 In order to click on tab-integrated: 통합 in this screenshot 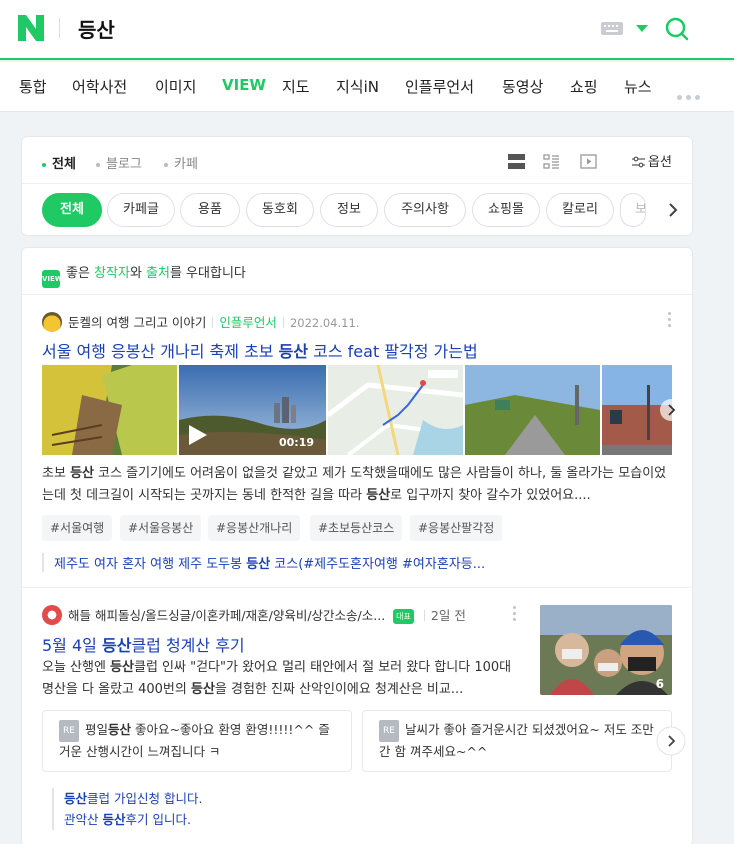, I will do `click(33, 86)`.